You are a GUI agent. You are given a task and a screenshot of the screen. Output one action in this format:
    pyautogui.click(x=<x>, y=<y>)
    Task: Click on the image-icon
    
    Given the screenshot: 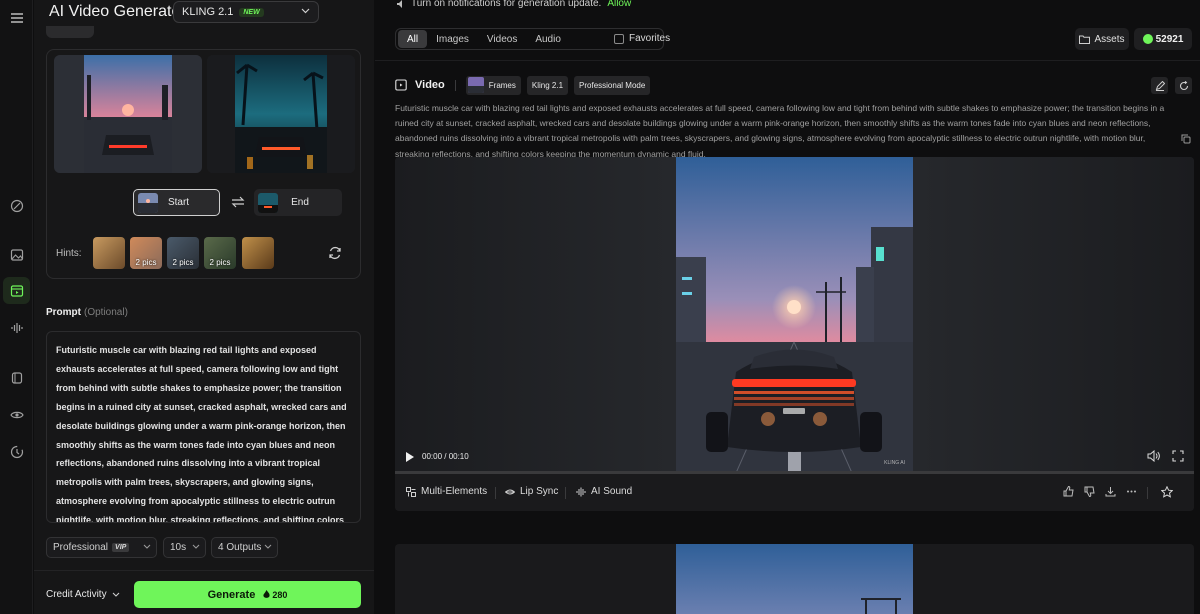 What is the action you would take?
    pyautogui.click(x=16, y=254)
    